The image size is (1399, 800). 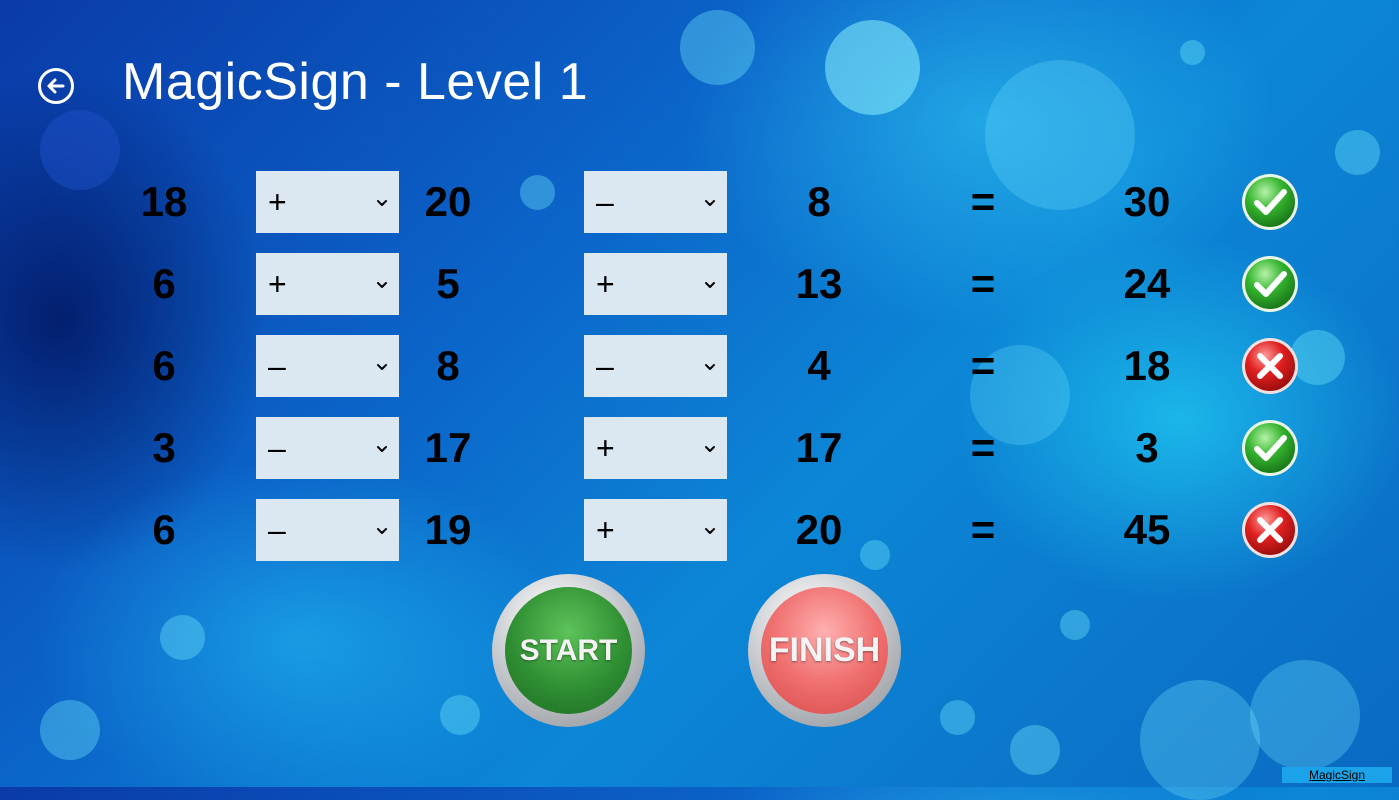 What do you see at coordinates (164, 447) in the screenshot?
I see `operand-a: 3` at bounding box center [164, 447].